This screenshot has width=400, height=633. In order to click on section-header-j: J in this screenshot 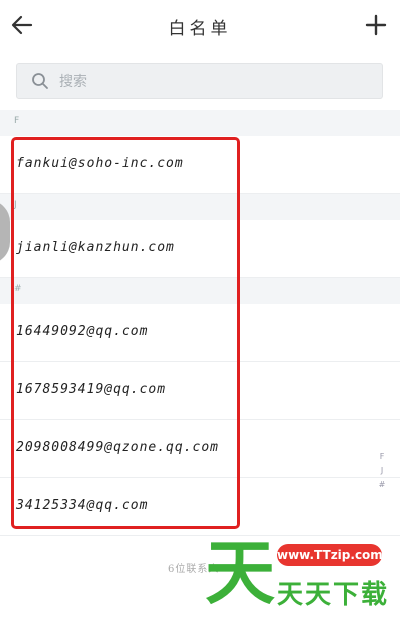, I will do `click(200, 207)`.